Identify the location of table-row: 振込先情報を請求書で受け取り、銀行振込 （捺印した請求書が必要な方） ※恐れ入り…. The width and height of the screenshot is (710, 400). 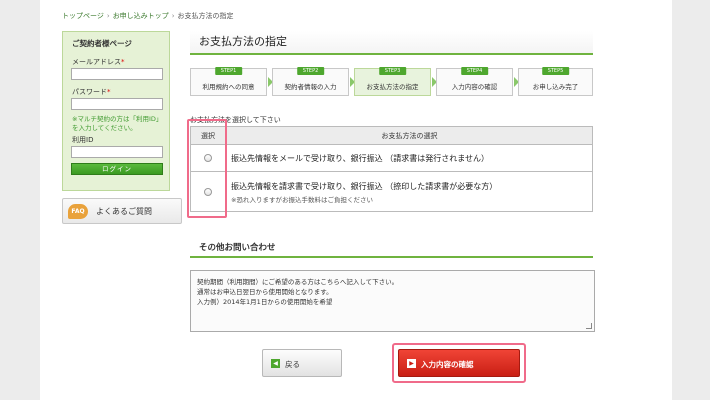
(391, 192).